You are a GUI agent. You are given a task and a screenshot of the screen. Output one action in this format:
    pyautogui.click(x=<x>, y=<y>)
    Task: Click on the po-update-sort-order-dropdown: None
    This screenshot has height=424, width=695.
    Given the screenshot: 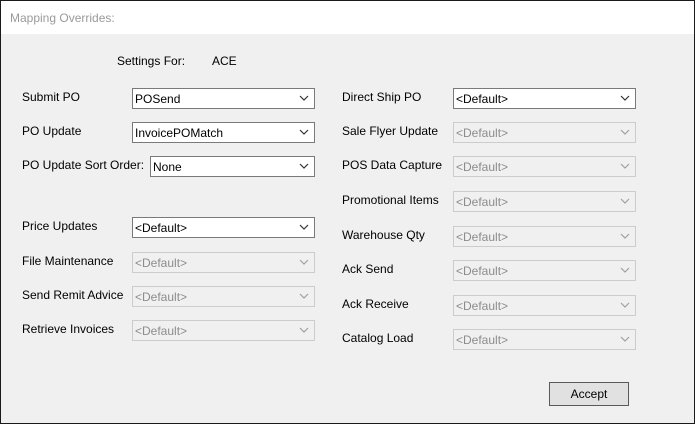 What is the action you would take?
    pyautogui.click(x=232, y=166)
    